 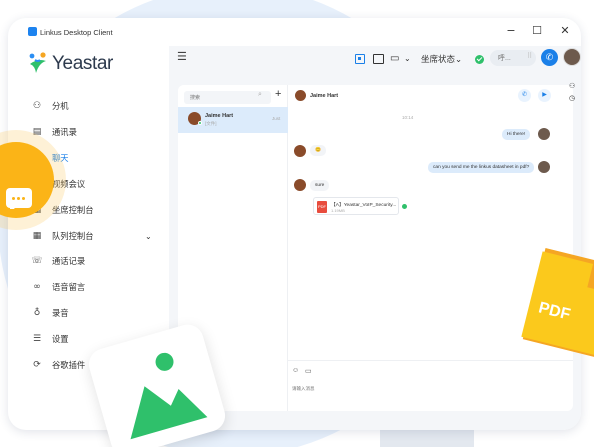 What do you see at coordinates (233, 120) in the screenshot?
I see `conversation-item: Jaime Hart [文件] Just` at bounding box center [233, 120].